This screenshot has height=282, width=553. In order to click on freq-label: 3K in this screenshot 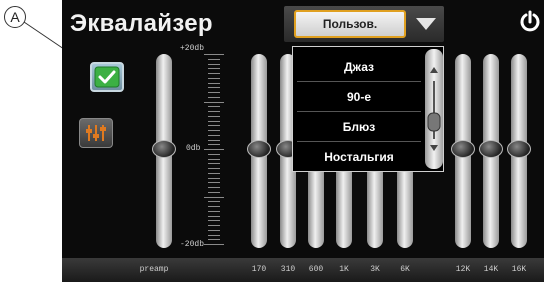, I will do `click(375, 269)`.